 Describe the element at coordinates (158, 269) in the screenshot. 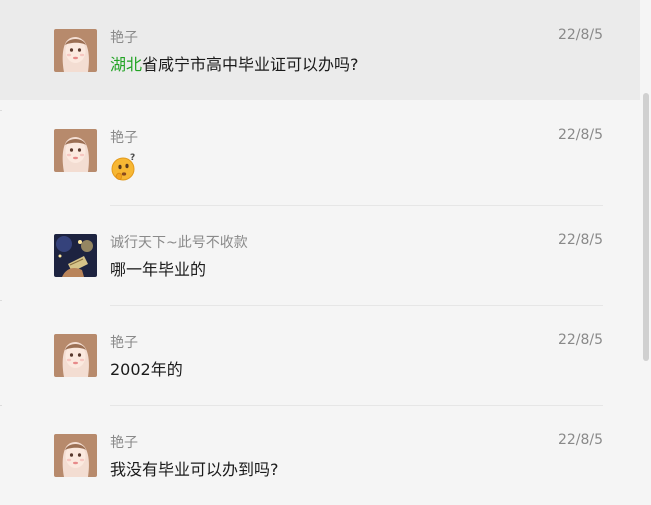

I see `message-text: 哪一年毕业的` at that location.